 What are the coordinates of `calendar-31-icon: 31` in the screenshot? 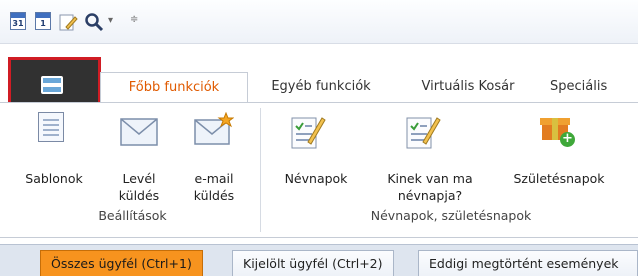 It's located at (18, 22).